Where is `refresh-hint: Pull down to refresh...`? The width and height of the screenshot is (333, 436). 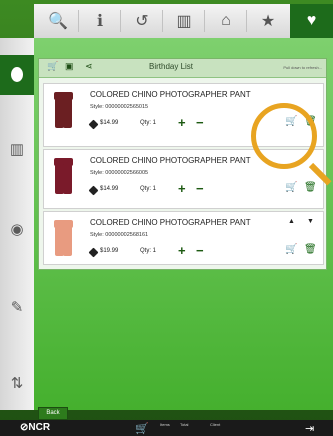 refresh-hint: Pull down to refresh... is located at coordinates (302, 67).